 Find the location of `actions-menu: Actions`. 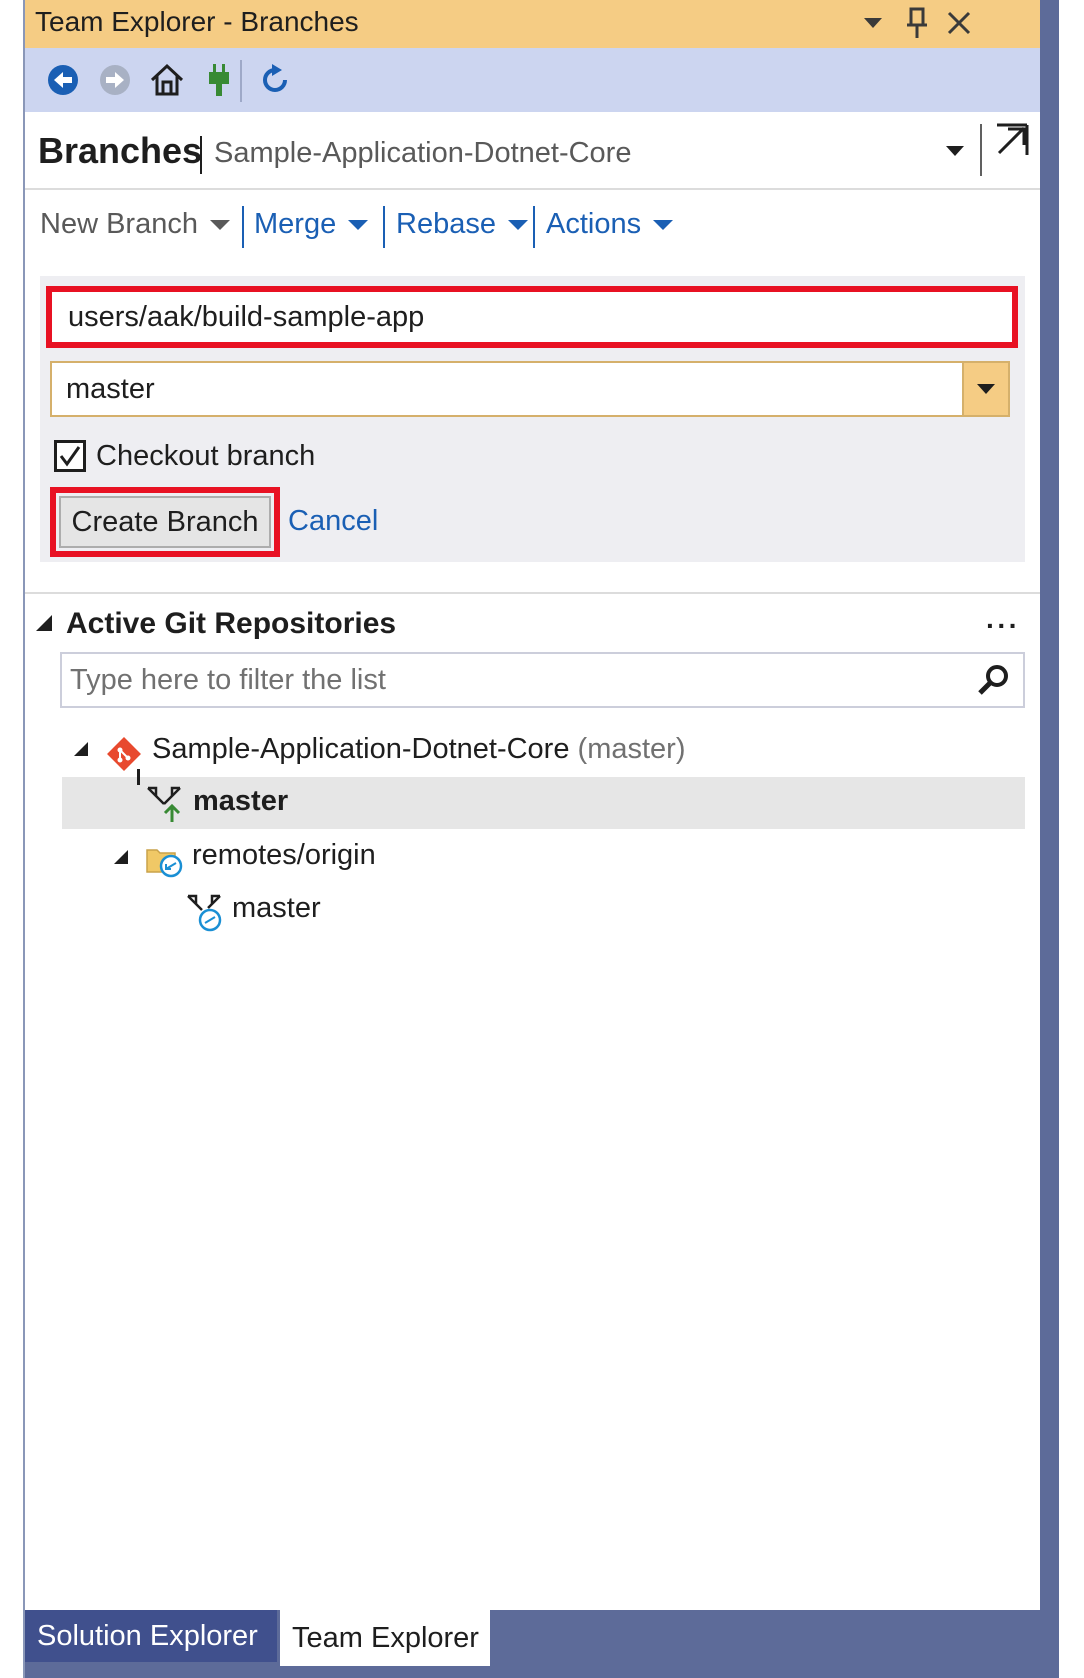

actions-menu: Actions is located at coordinates (610, 224).